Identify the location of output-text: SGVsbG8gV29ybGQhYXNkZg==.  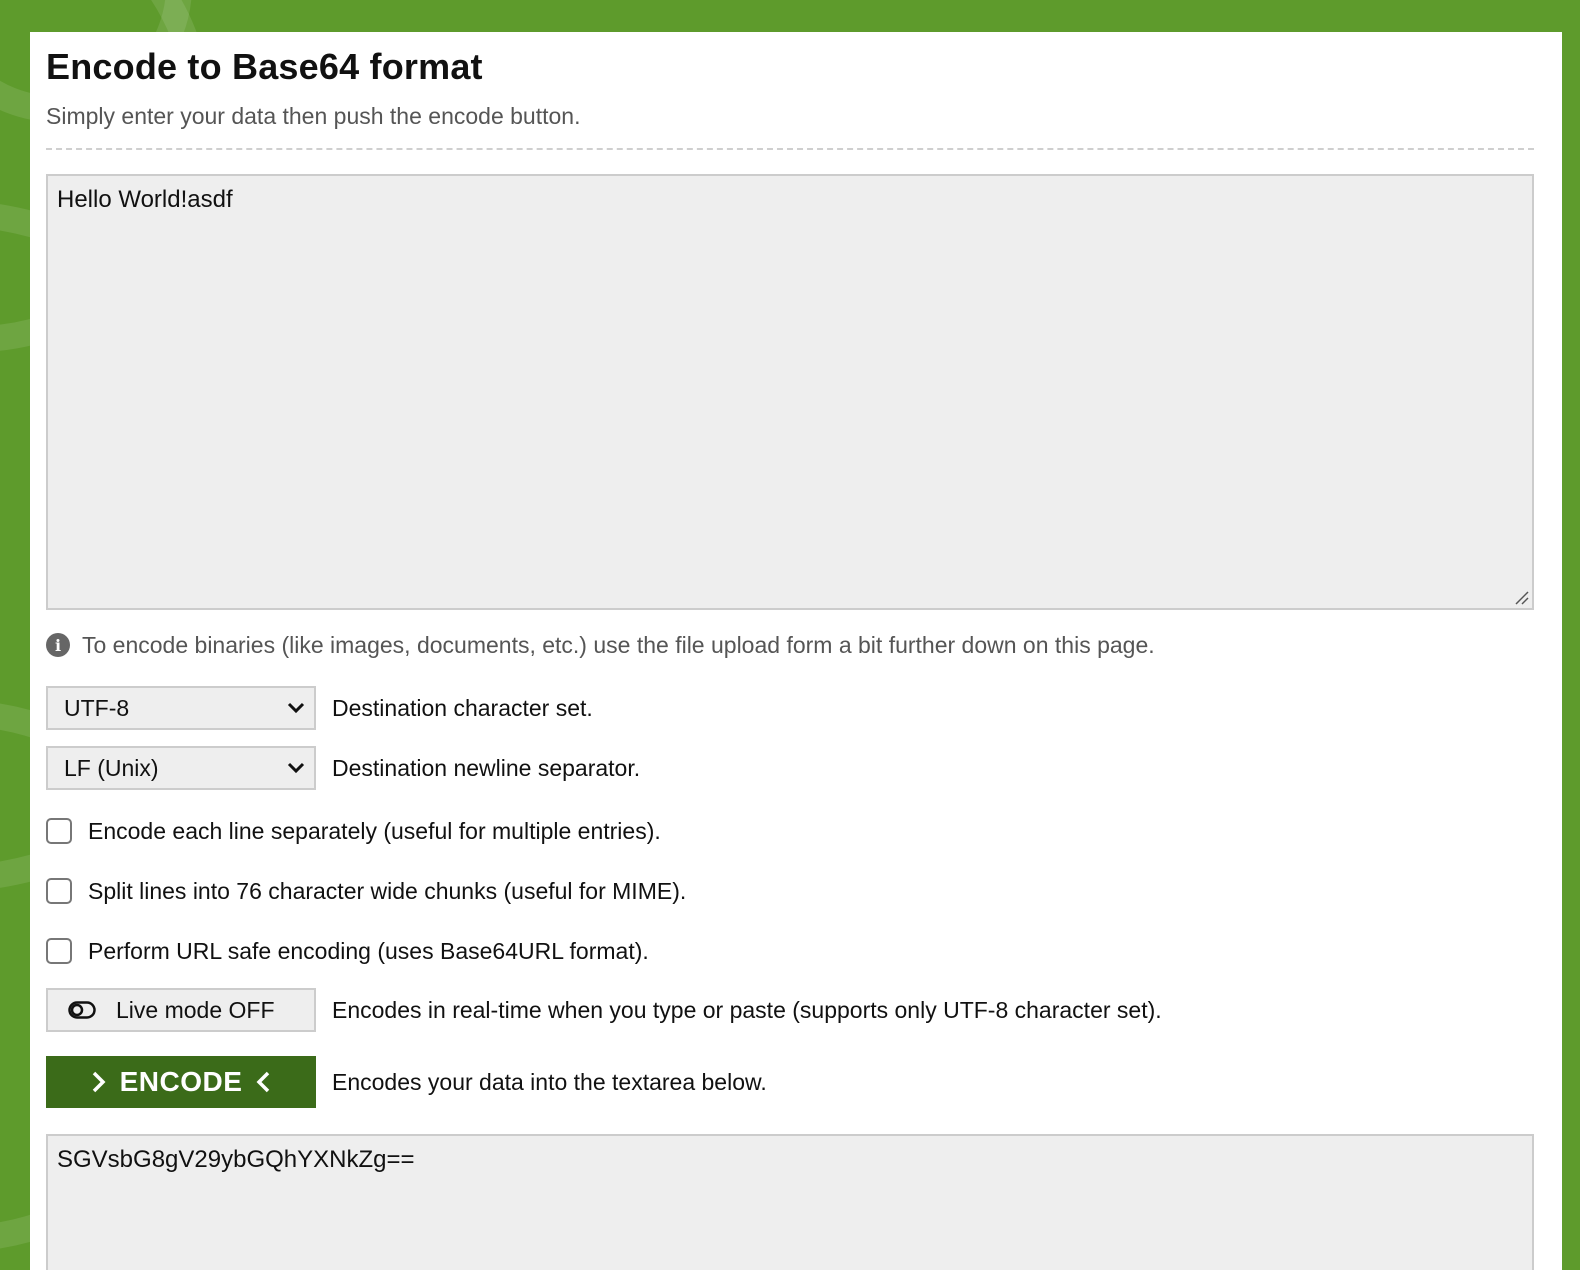
(236, 1159).